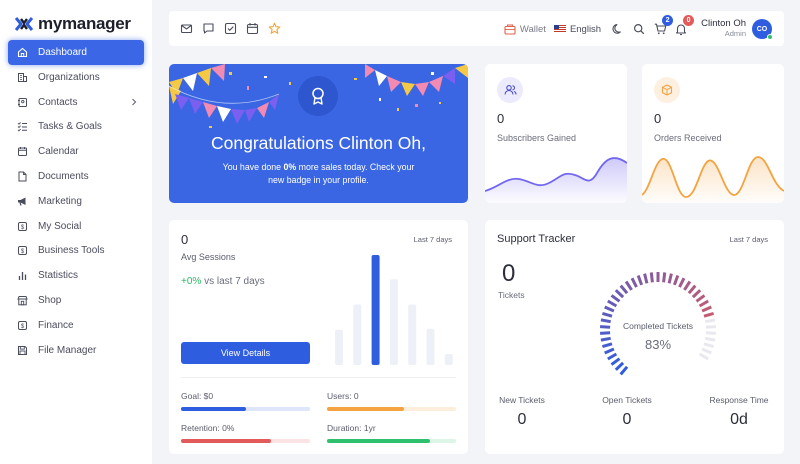 This screenshot has width=800, height=464. Describe the element at coordinates (22, 201) in the screenshot. I see `megaphone-icon` at that location.